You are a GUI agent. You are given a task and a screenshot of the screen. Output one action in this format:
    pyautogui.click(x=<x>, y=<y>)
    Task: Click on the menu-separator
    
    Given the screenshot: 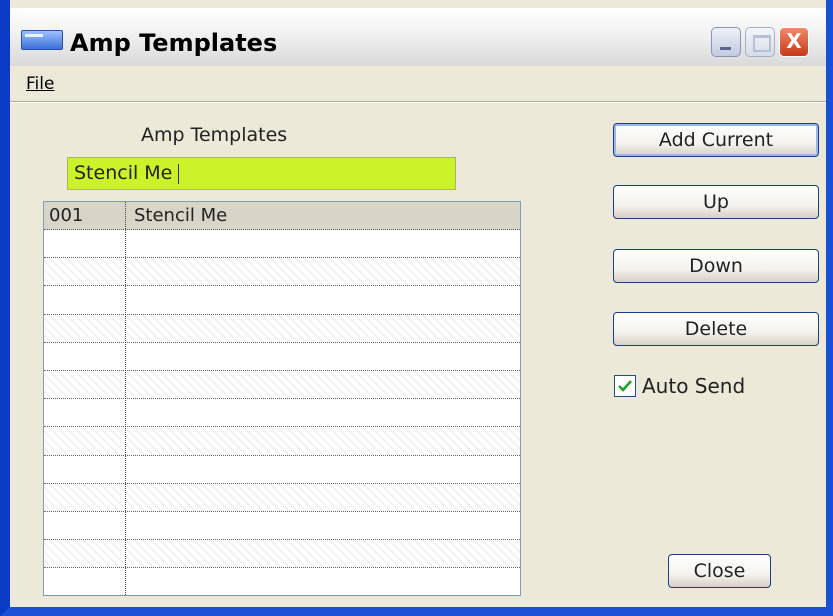 What is the action you would take?
    pyautogui.click(x=418, y=102)
    